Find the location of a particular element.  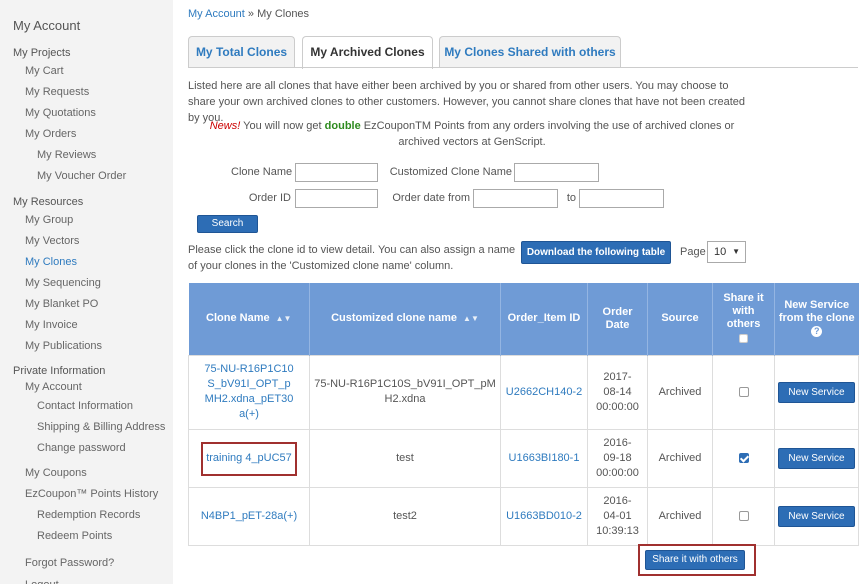

clone-highlight-box is located at coordinates (249, 459).